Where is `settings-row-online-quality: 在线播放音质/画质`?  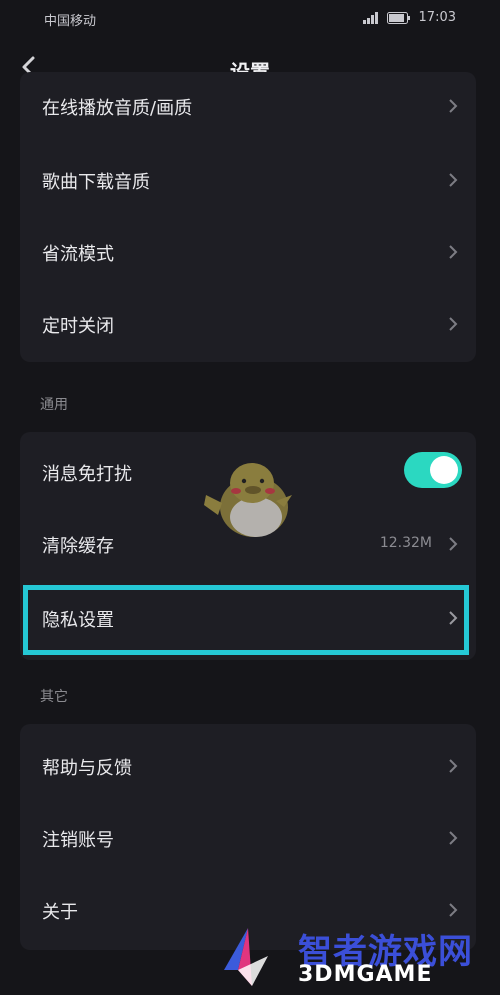 settings-row-online-quality: 在线播放音质/画质 is located at coordinates (248, 108).